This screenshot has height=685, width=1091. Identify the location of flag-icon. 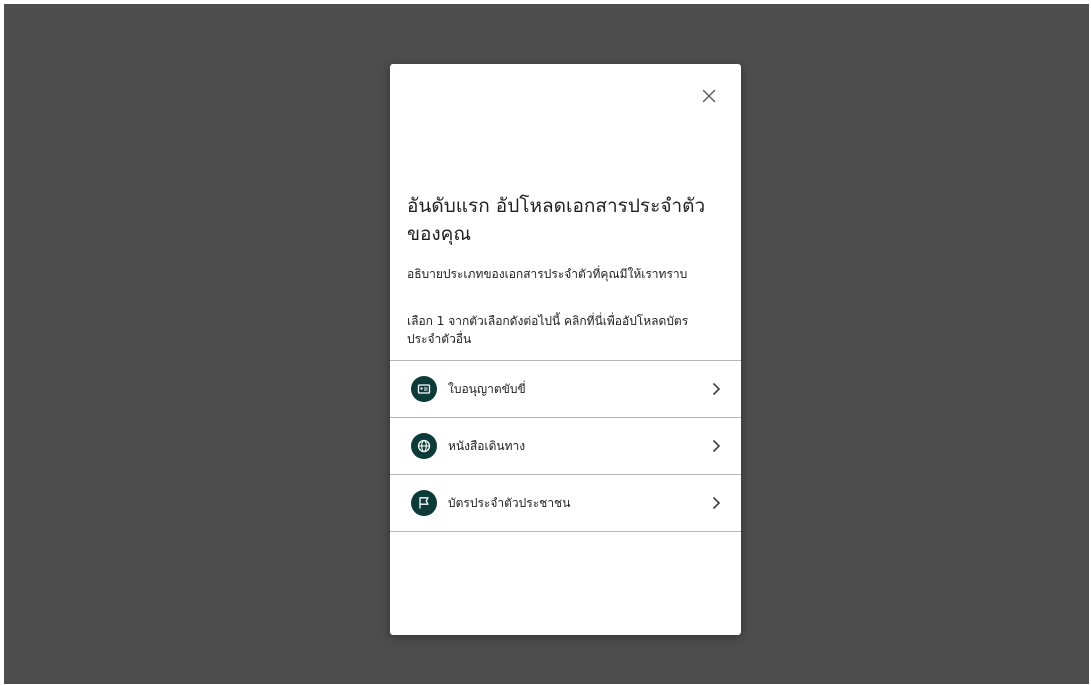
(424, 503).